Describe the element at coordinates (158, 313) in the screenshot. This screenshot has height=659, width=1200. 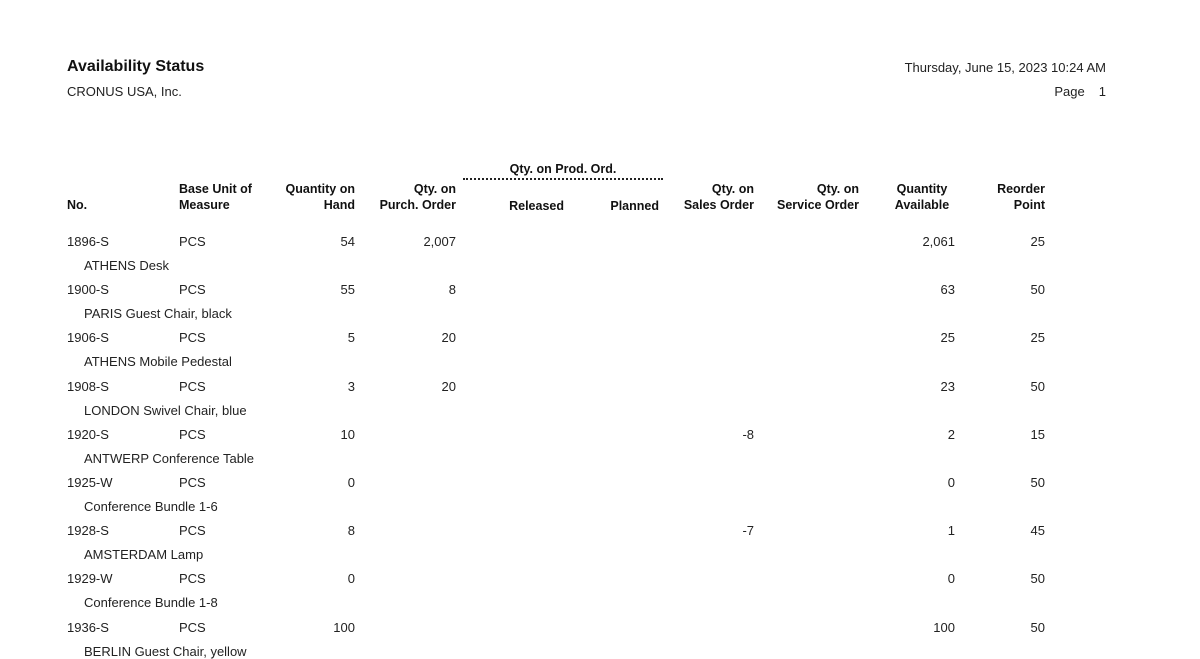
I see `item-description: PARIS Guest Chair, black` at that location.